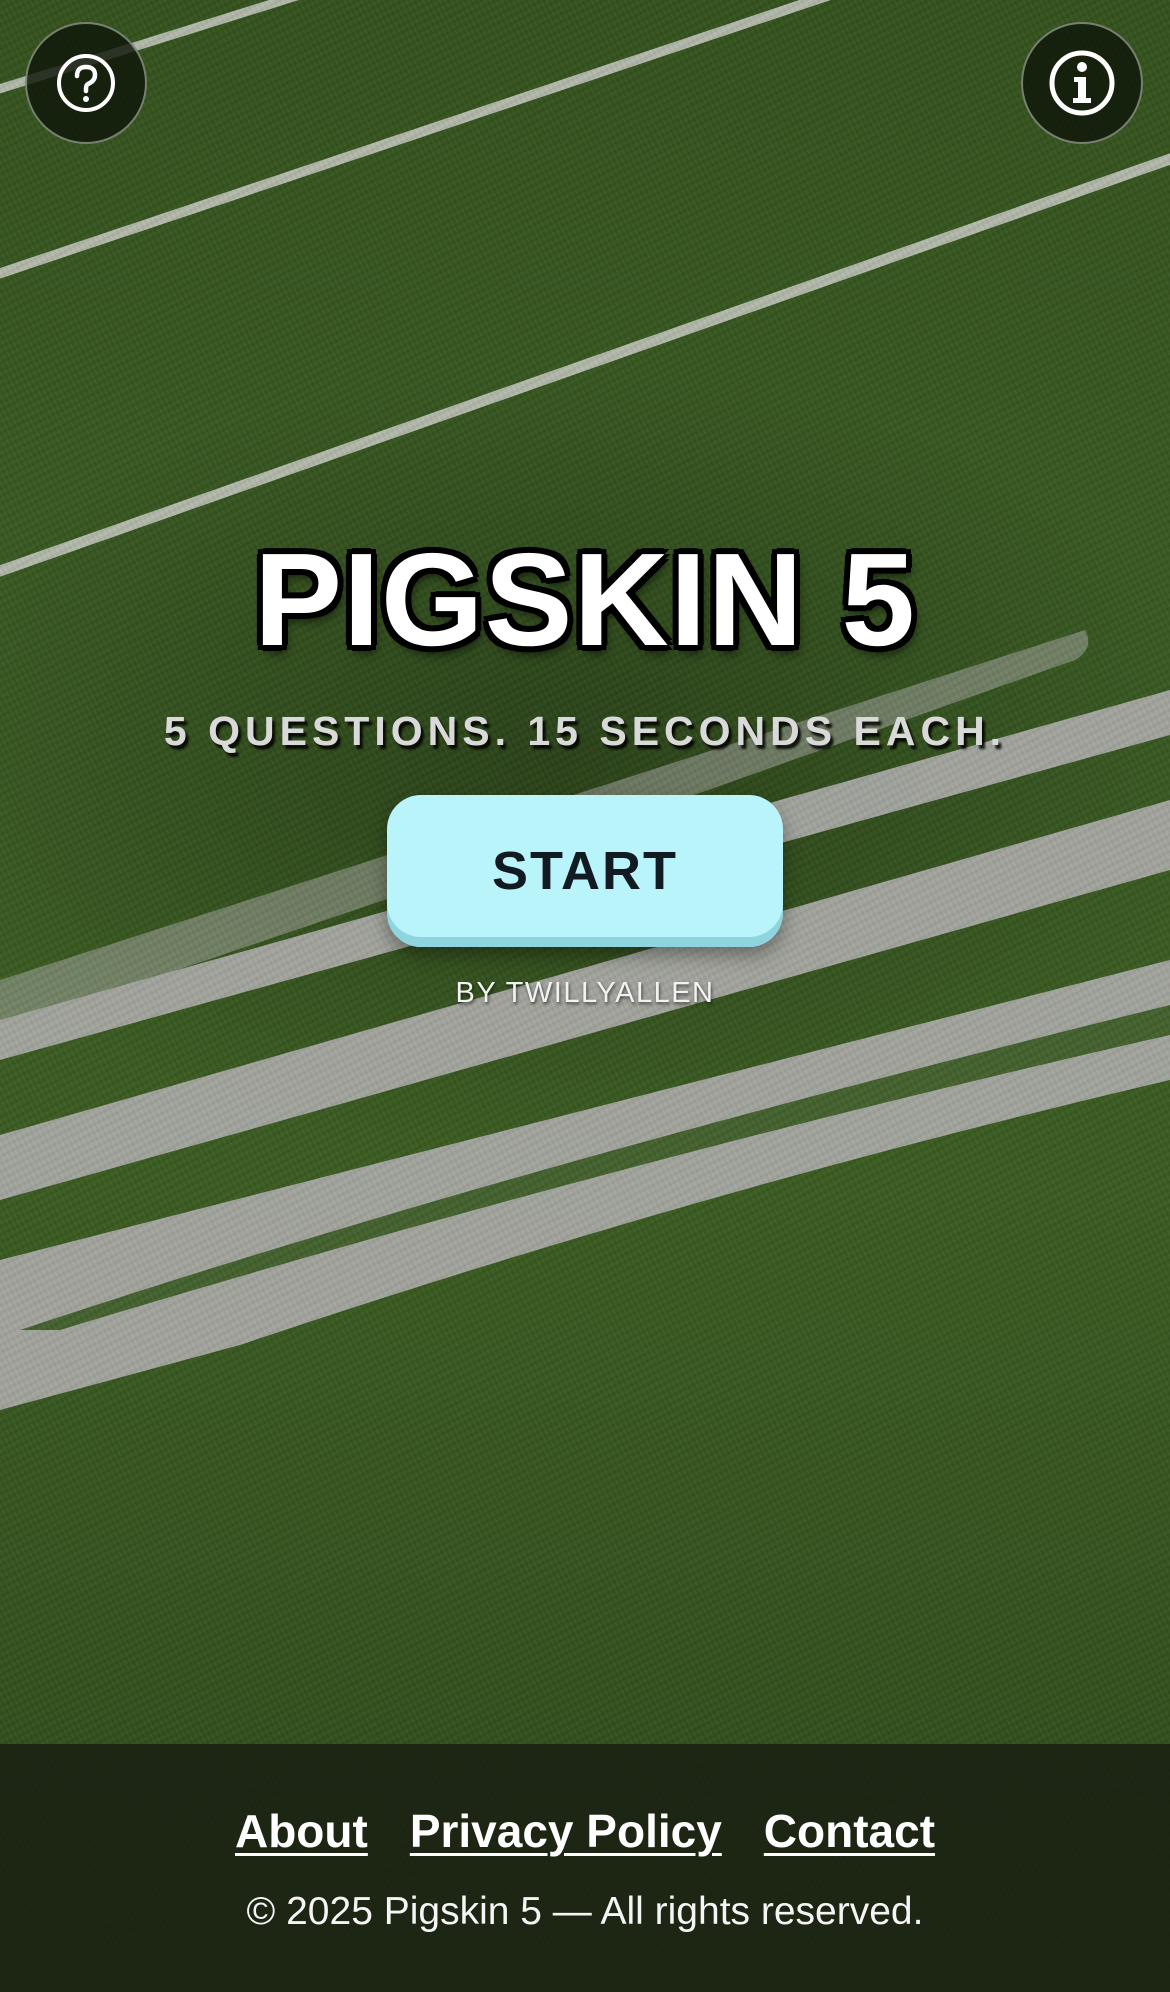 The height and width of the screenshot is (1992, 1170). I want to click on copyright-text: © 2025 Pigskin 5 — All rights reserved., so click(585, 1911).